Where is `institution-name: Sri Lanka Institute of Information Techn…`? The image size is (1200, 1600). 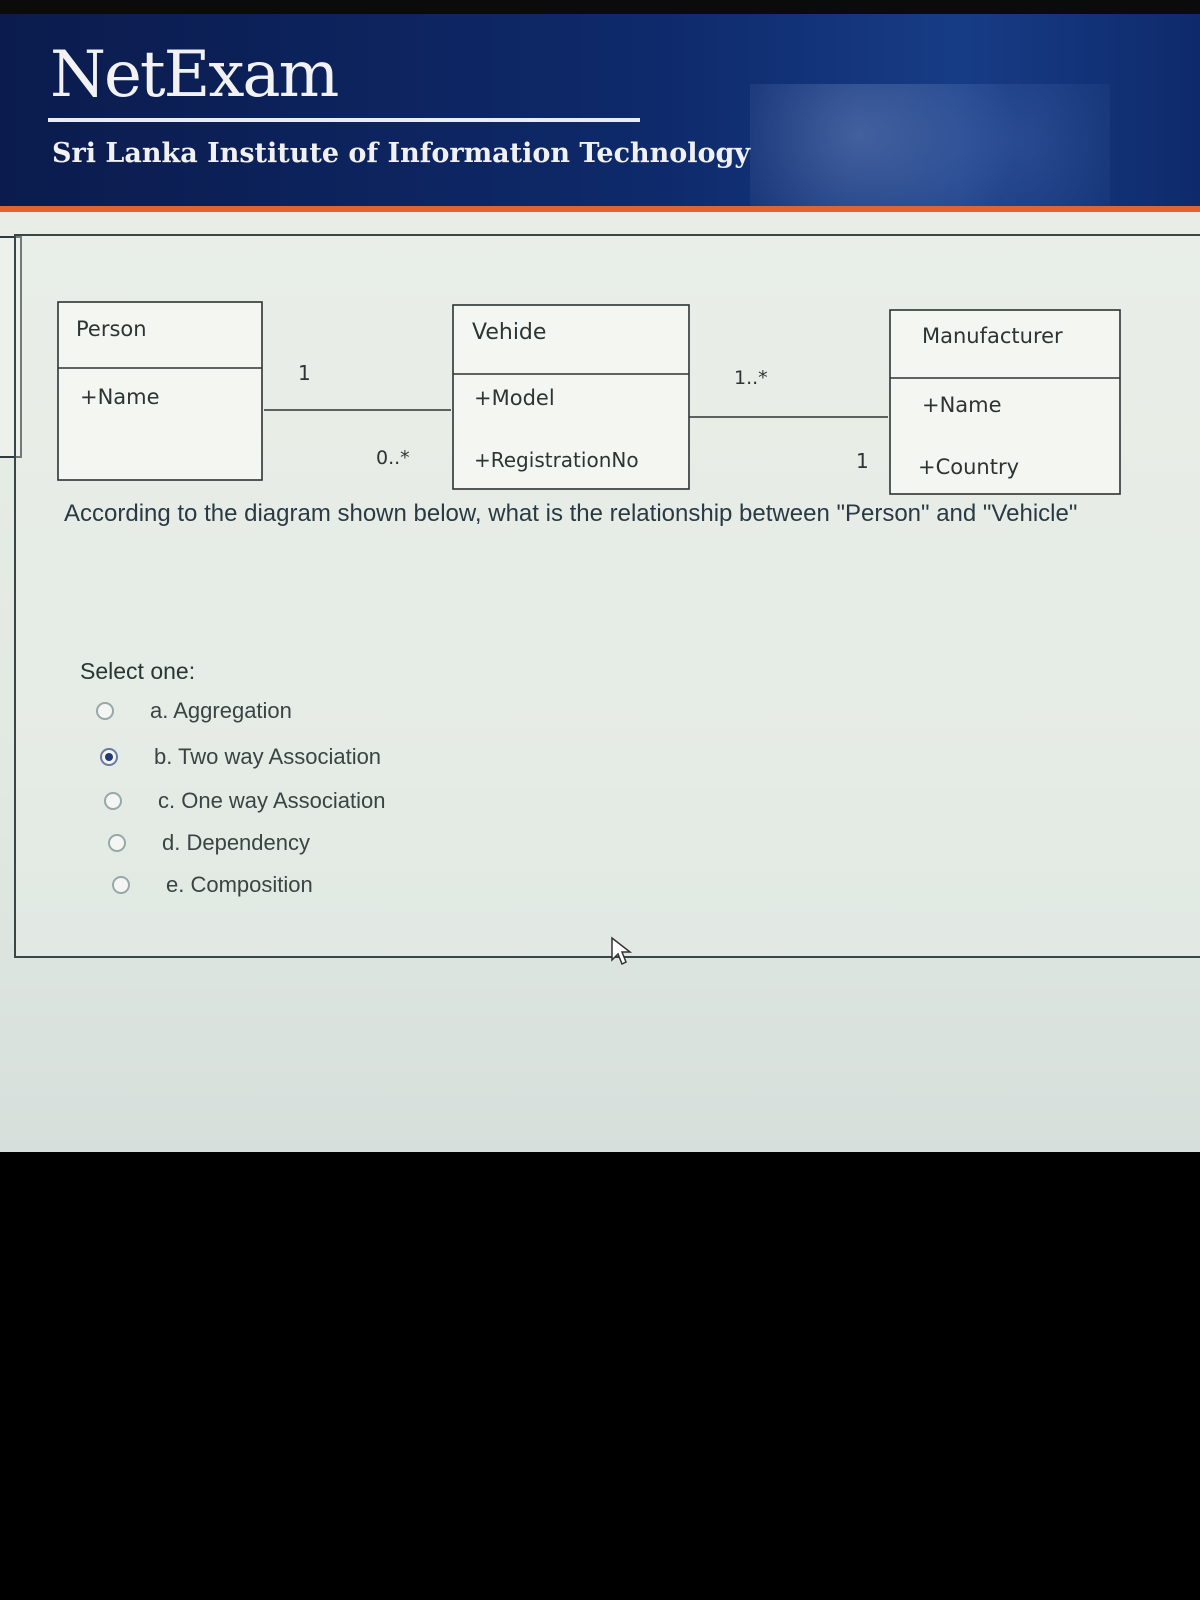
institution-name: Sri Lanka Institute of Information Techn… is located at coordinates (401, 153).